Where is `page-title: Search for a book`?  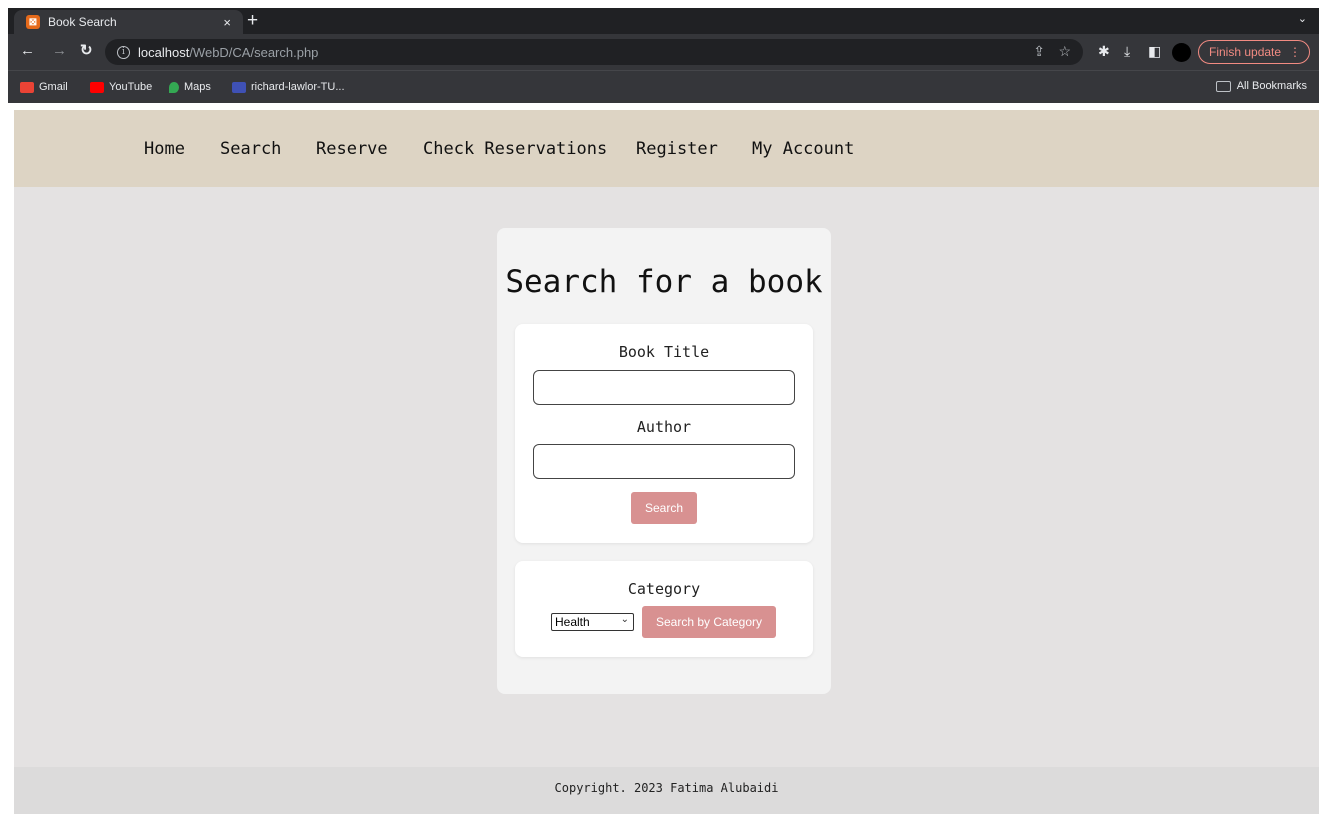
page-title: Search for a book is located at coordinates (664, 282).